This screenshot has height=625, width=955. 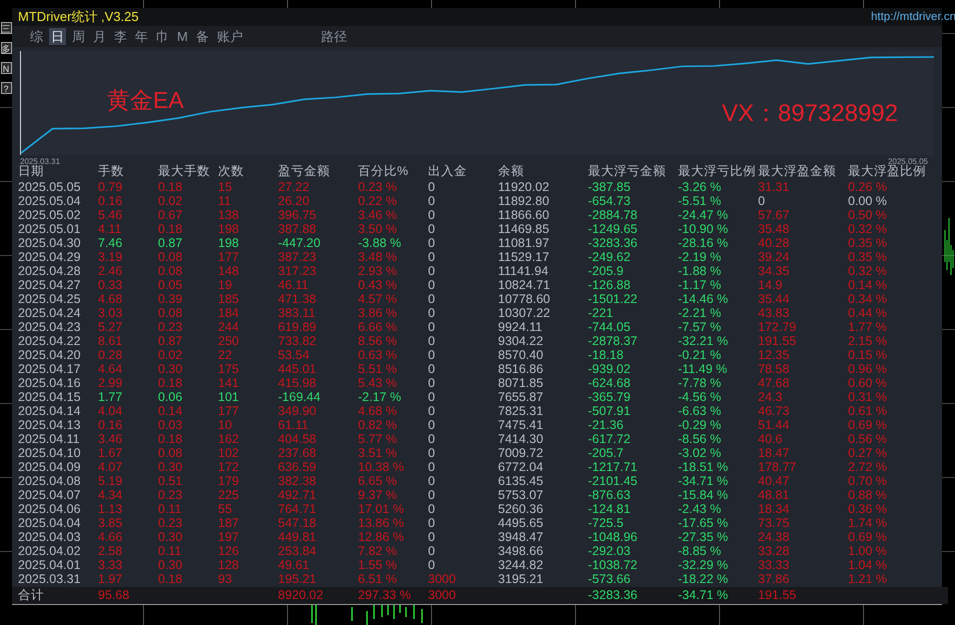 What do you see at coordinates (867, 537) in the screenshot?
I see `table-cell: 0.69 %` at bounding box center [867, 537].